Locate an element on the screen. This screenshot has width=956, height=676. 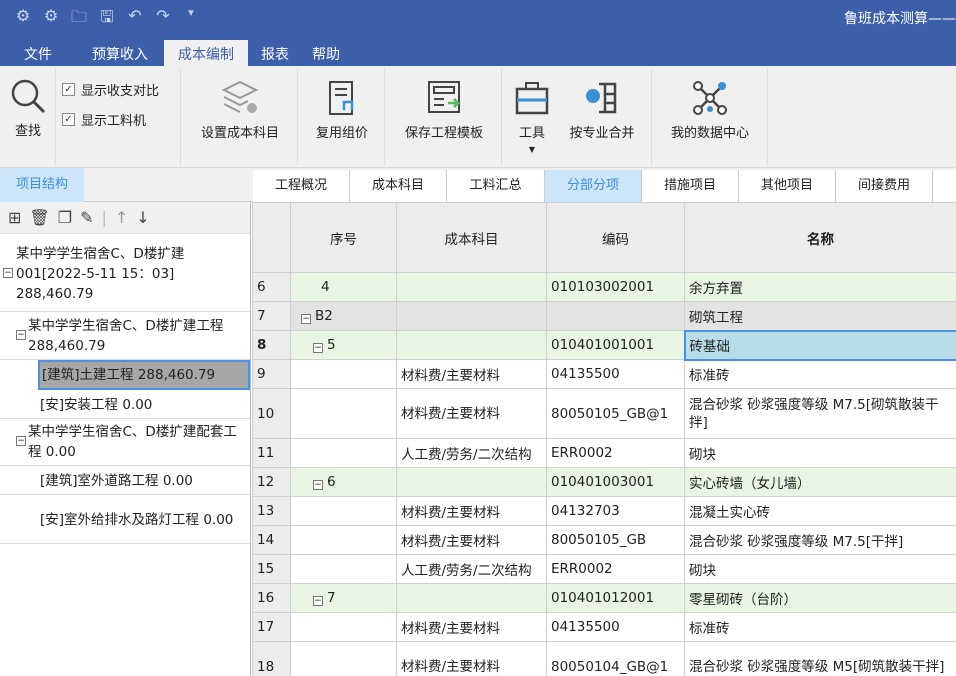
tab-labor-material-summary: 工料汇总 is located at coordinates (496, 186).